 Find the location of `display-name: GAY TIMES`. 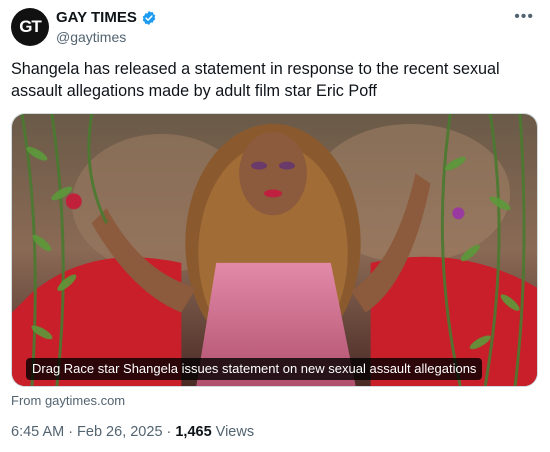

display-name: GAY TIMES is located at coordinates (96, 17).